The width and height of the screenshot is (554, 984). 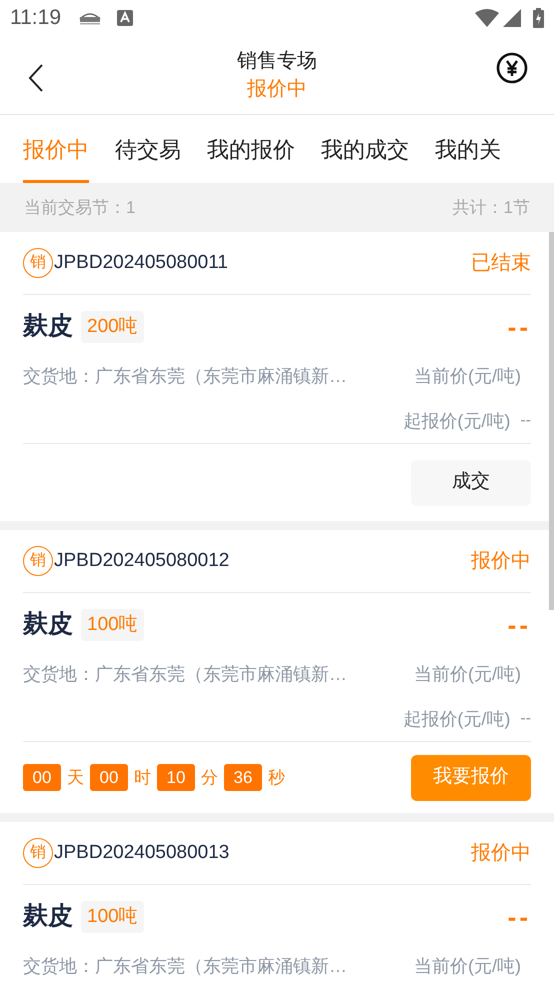 What do you see at coordinates (512, 18) in the screenshot?
I see `signal-icon` at bounding box center [512, 18].